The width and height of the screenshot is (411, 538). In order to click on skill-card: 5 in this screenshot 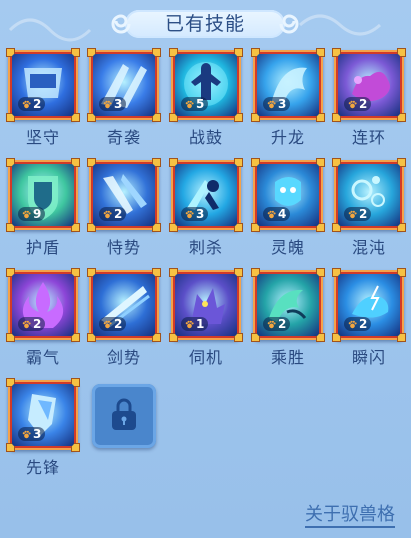, I will do `click(206, 85)`.